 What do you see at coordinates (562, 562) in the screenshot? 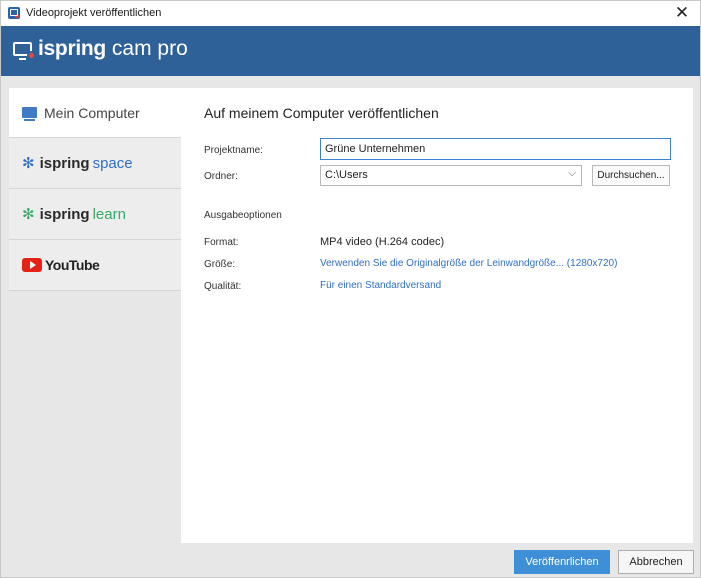
I see `publish-button: Veröffenrlichen` at bounding box center [562, 562].